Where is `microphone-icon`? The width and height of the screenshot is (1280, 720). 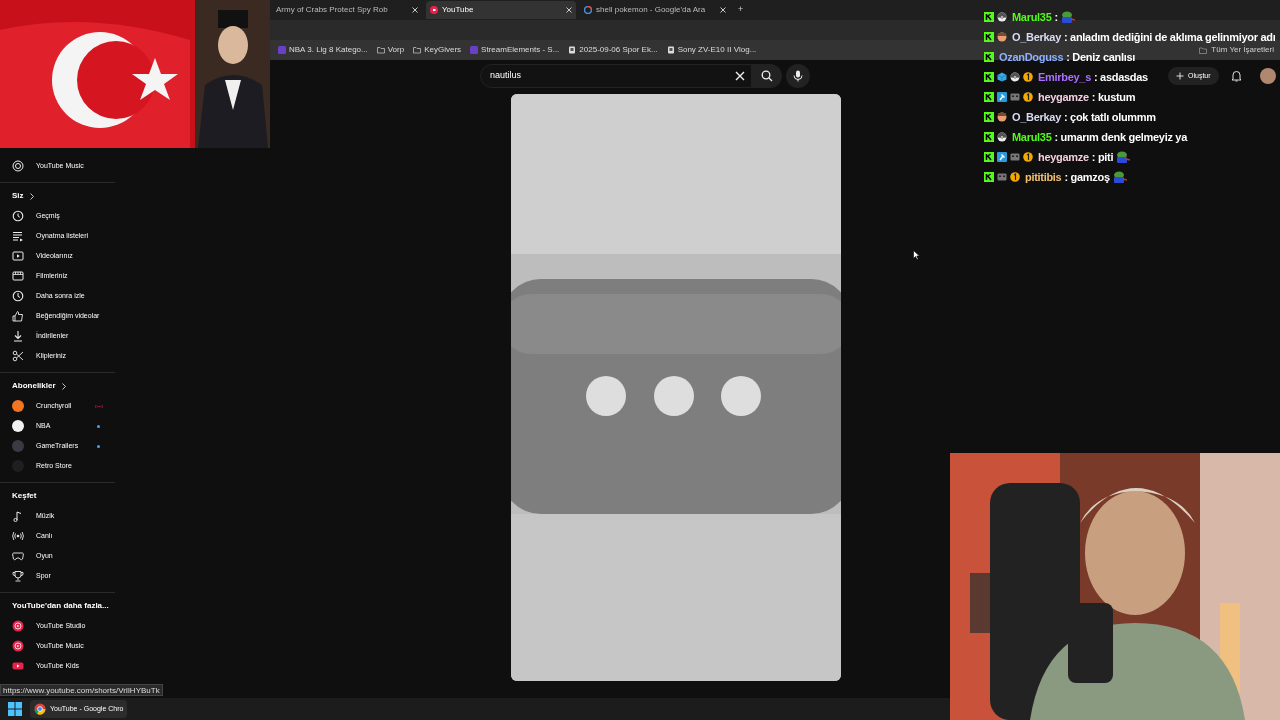
microphone-icon is located at coordinates (798, 76).